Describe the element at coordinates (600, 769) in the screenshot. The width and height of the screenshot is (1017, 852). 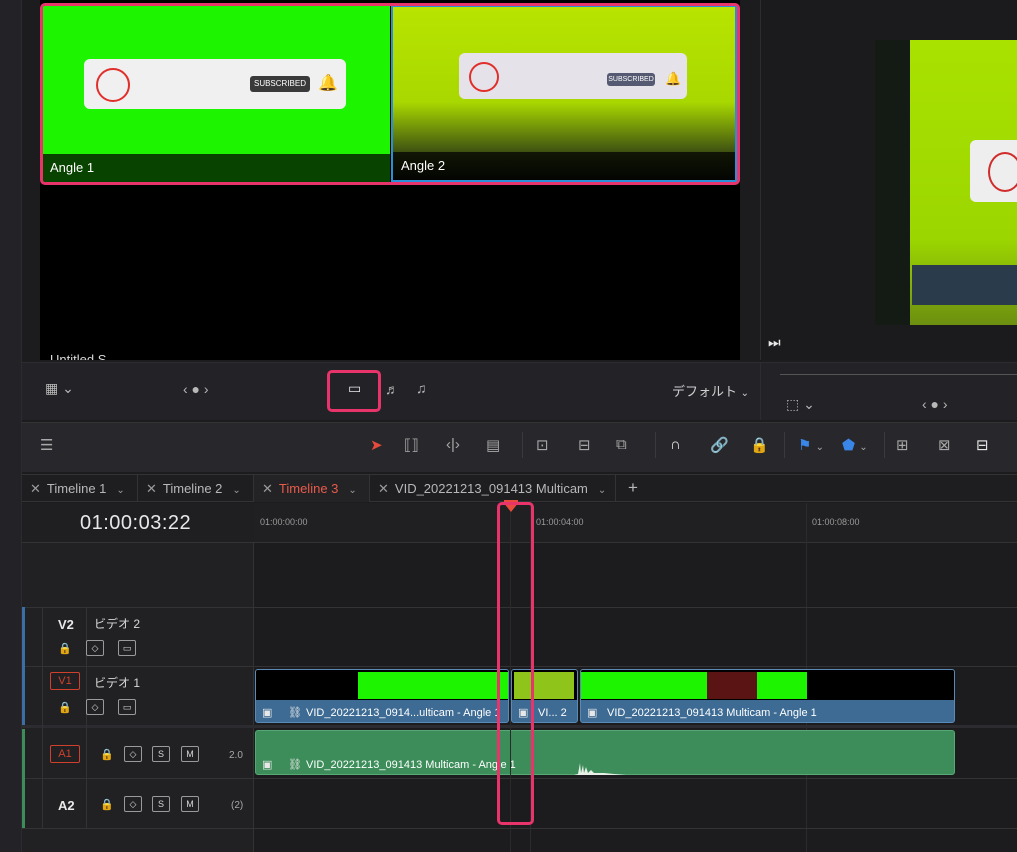
I see `waveform-graphic` at that location.